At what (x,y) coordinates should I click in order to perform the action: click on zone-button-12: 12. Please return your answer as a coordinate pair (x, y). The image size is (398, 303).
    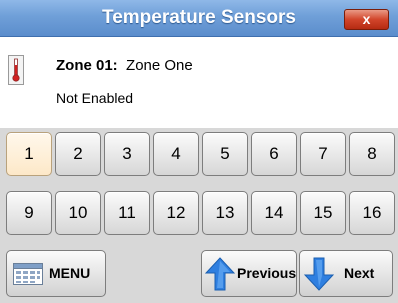
    Looking at the image, I should click on (176, 213).